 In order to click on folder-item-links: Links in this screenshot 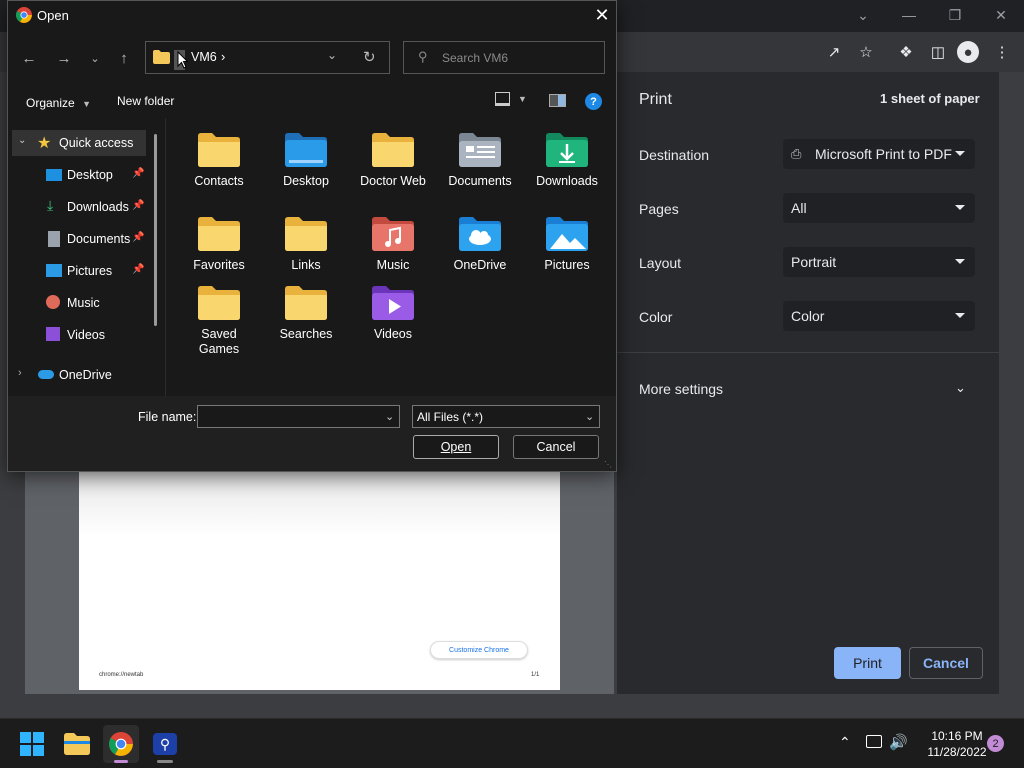, I will do `click(306, 254)`.